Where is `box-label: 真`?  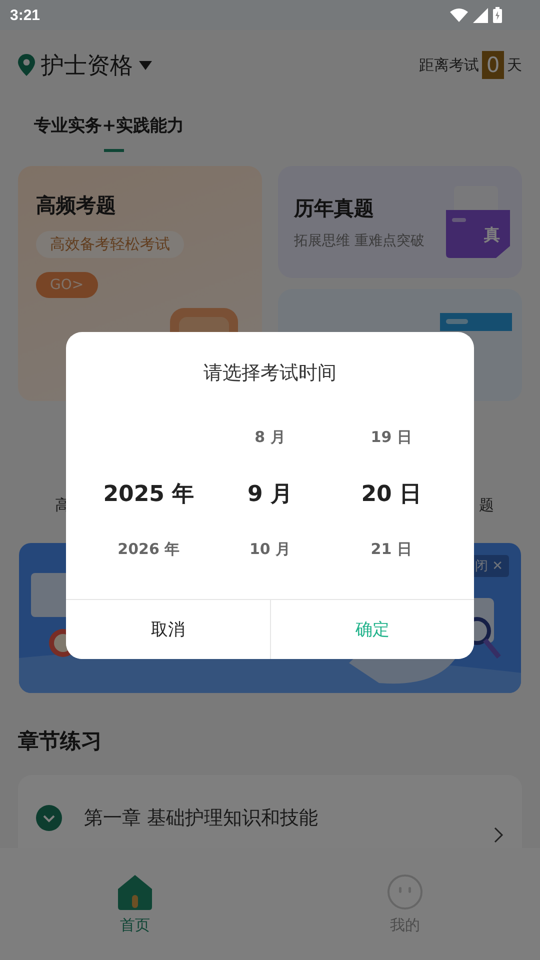
box-label: 真 is located at coordinates (492, 235).